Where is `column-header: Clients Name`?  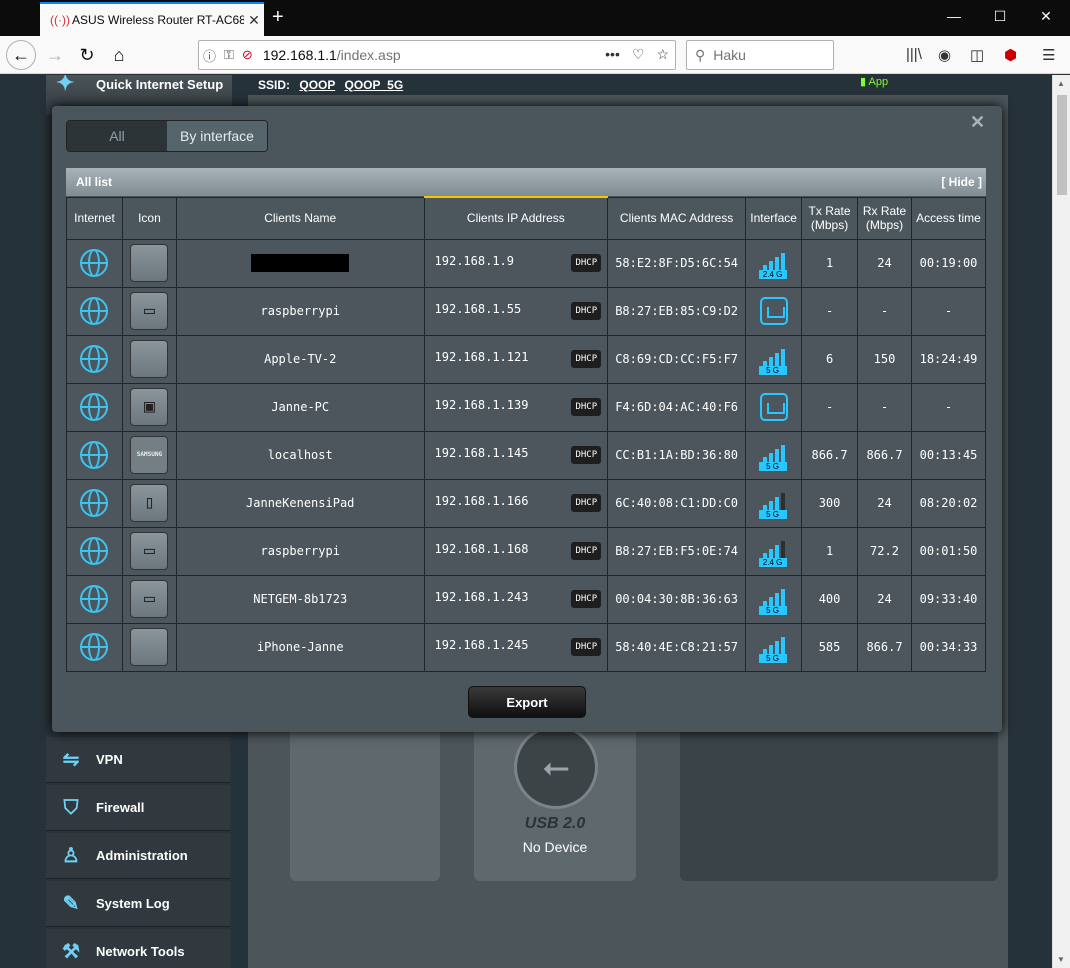
column-header: Clients Name is located at coordinates (300, 218).